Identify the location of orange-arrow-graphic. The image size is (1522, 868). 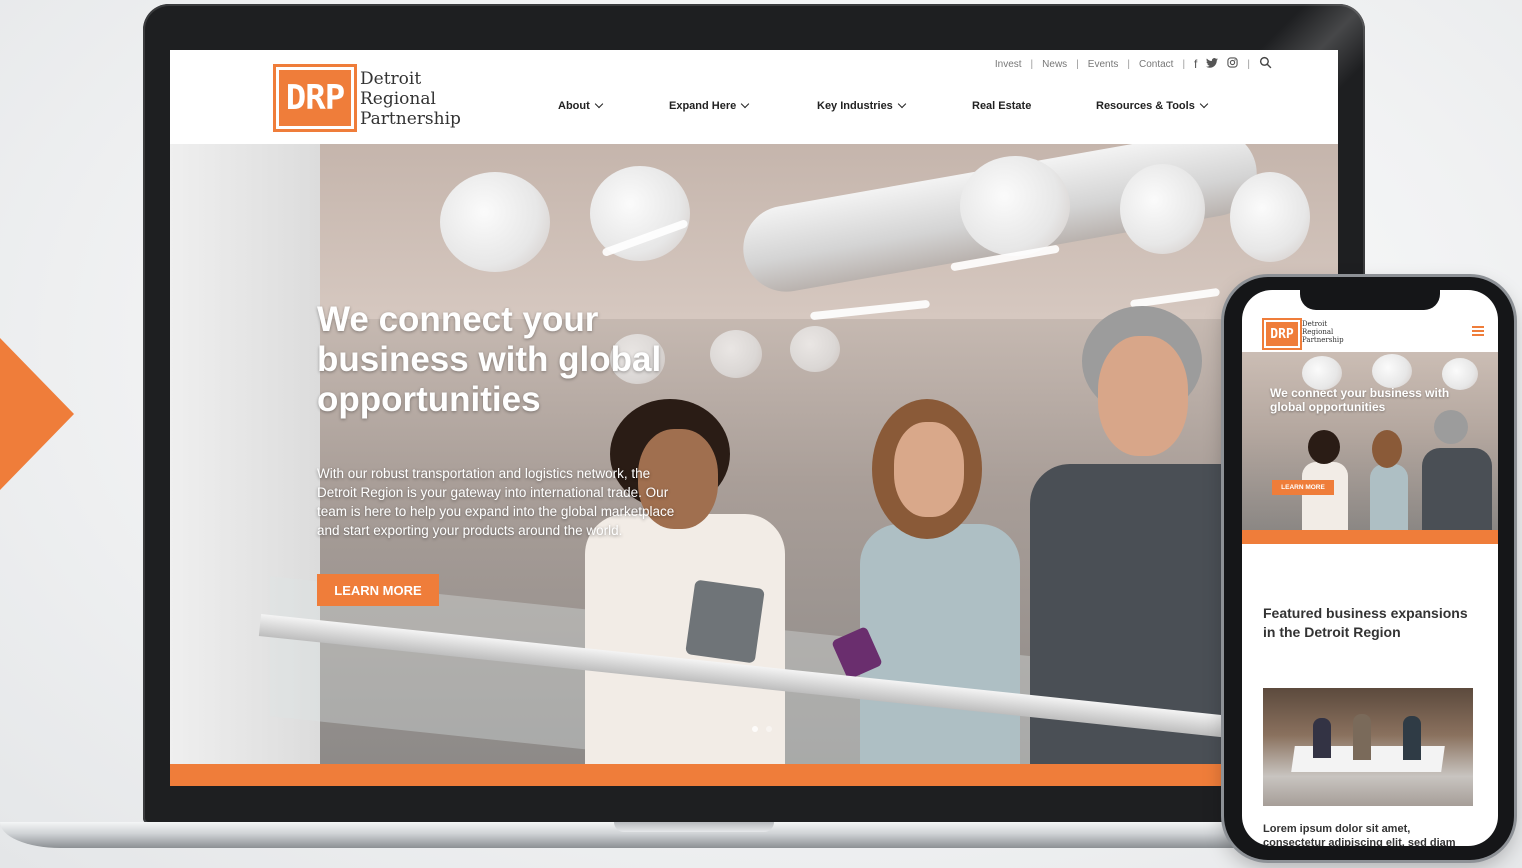
(37, 414).